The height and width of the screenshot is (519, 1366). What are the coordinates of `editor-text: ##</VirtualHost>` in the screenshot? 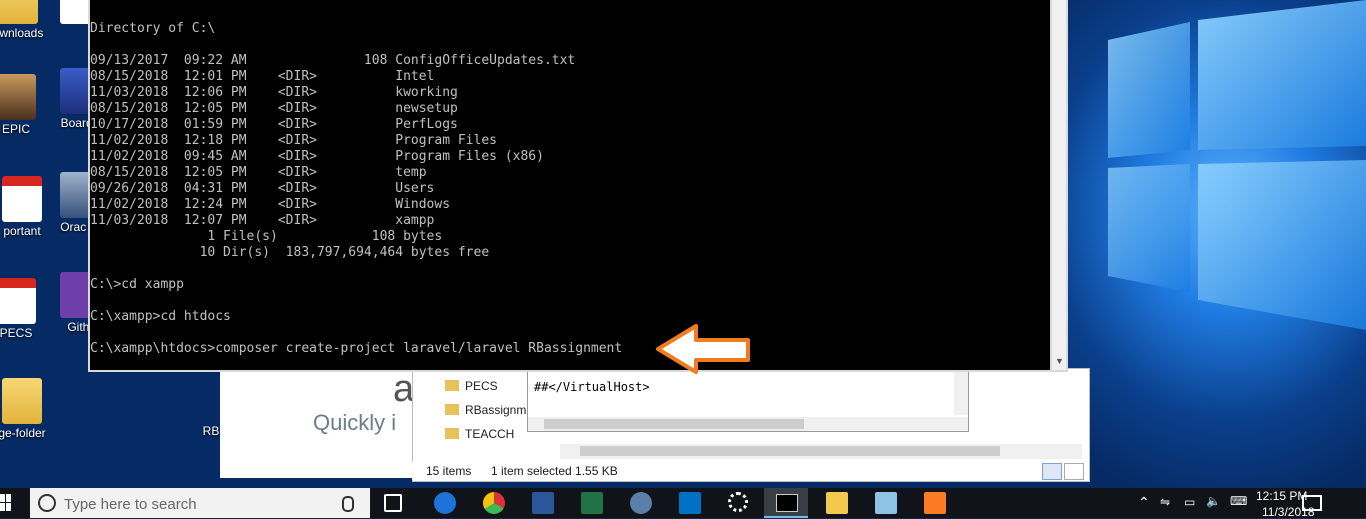 It's located at (592, 387).